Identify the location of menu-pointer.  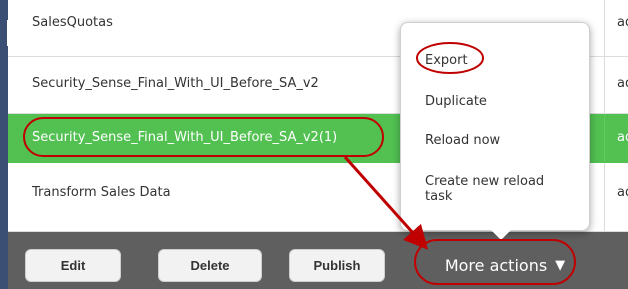
(501, 235).